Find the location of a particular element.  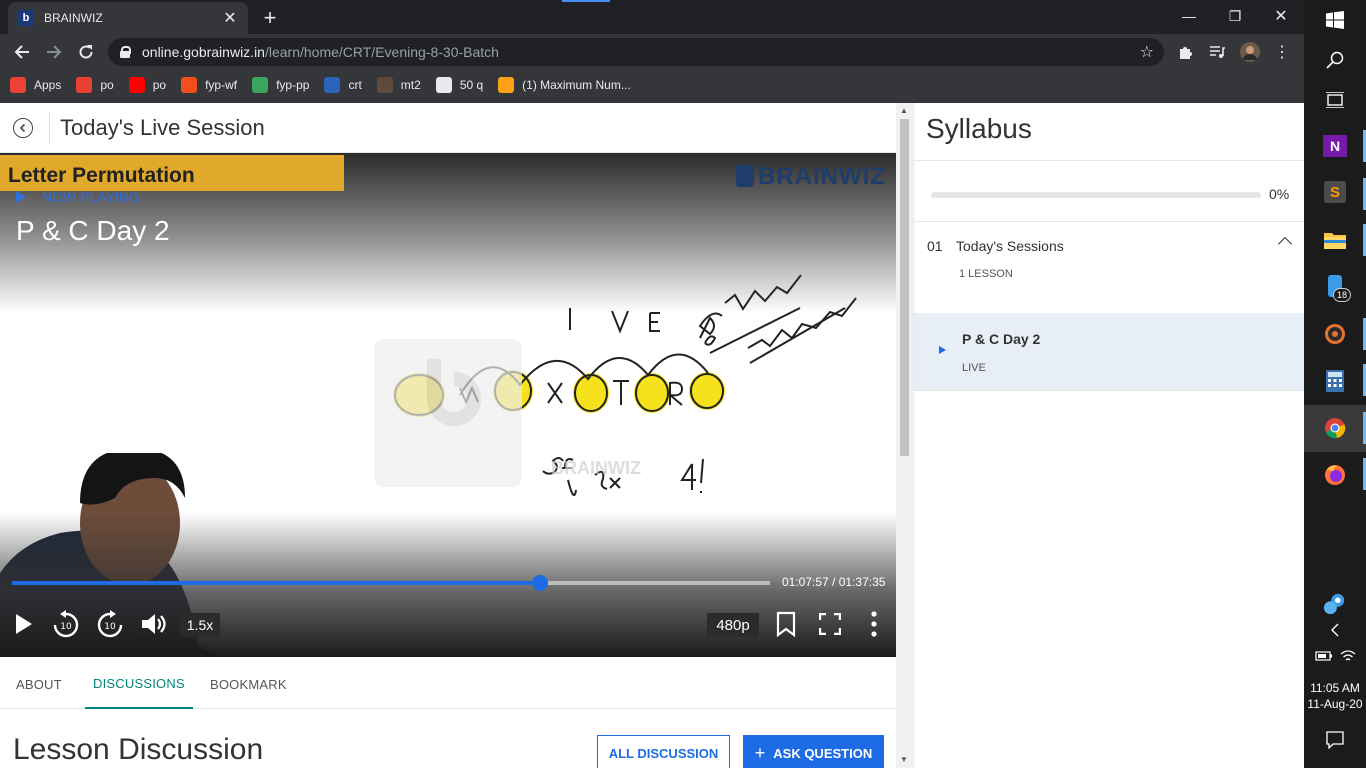

firefox-icon is located at coordinates (1335, 475).